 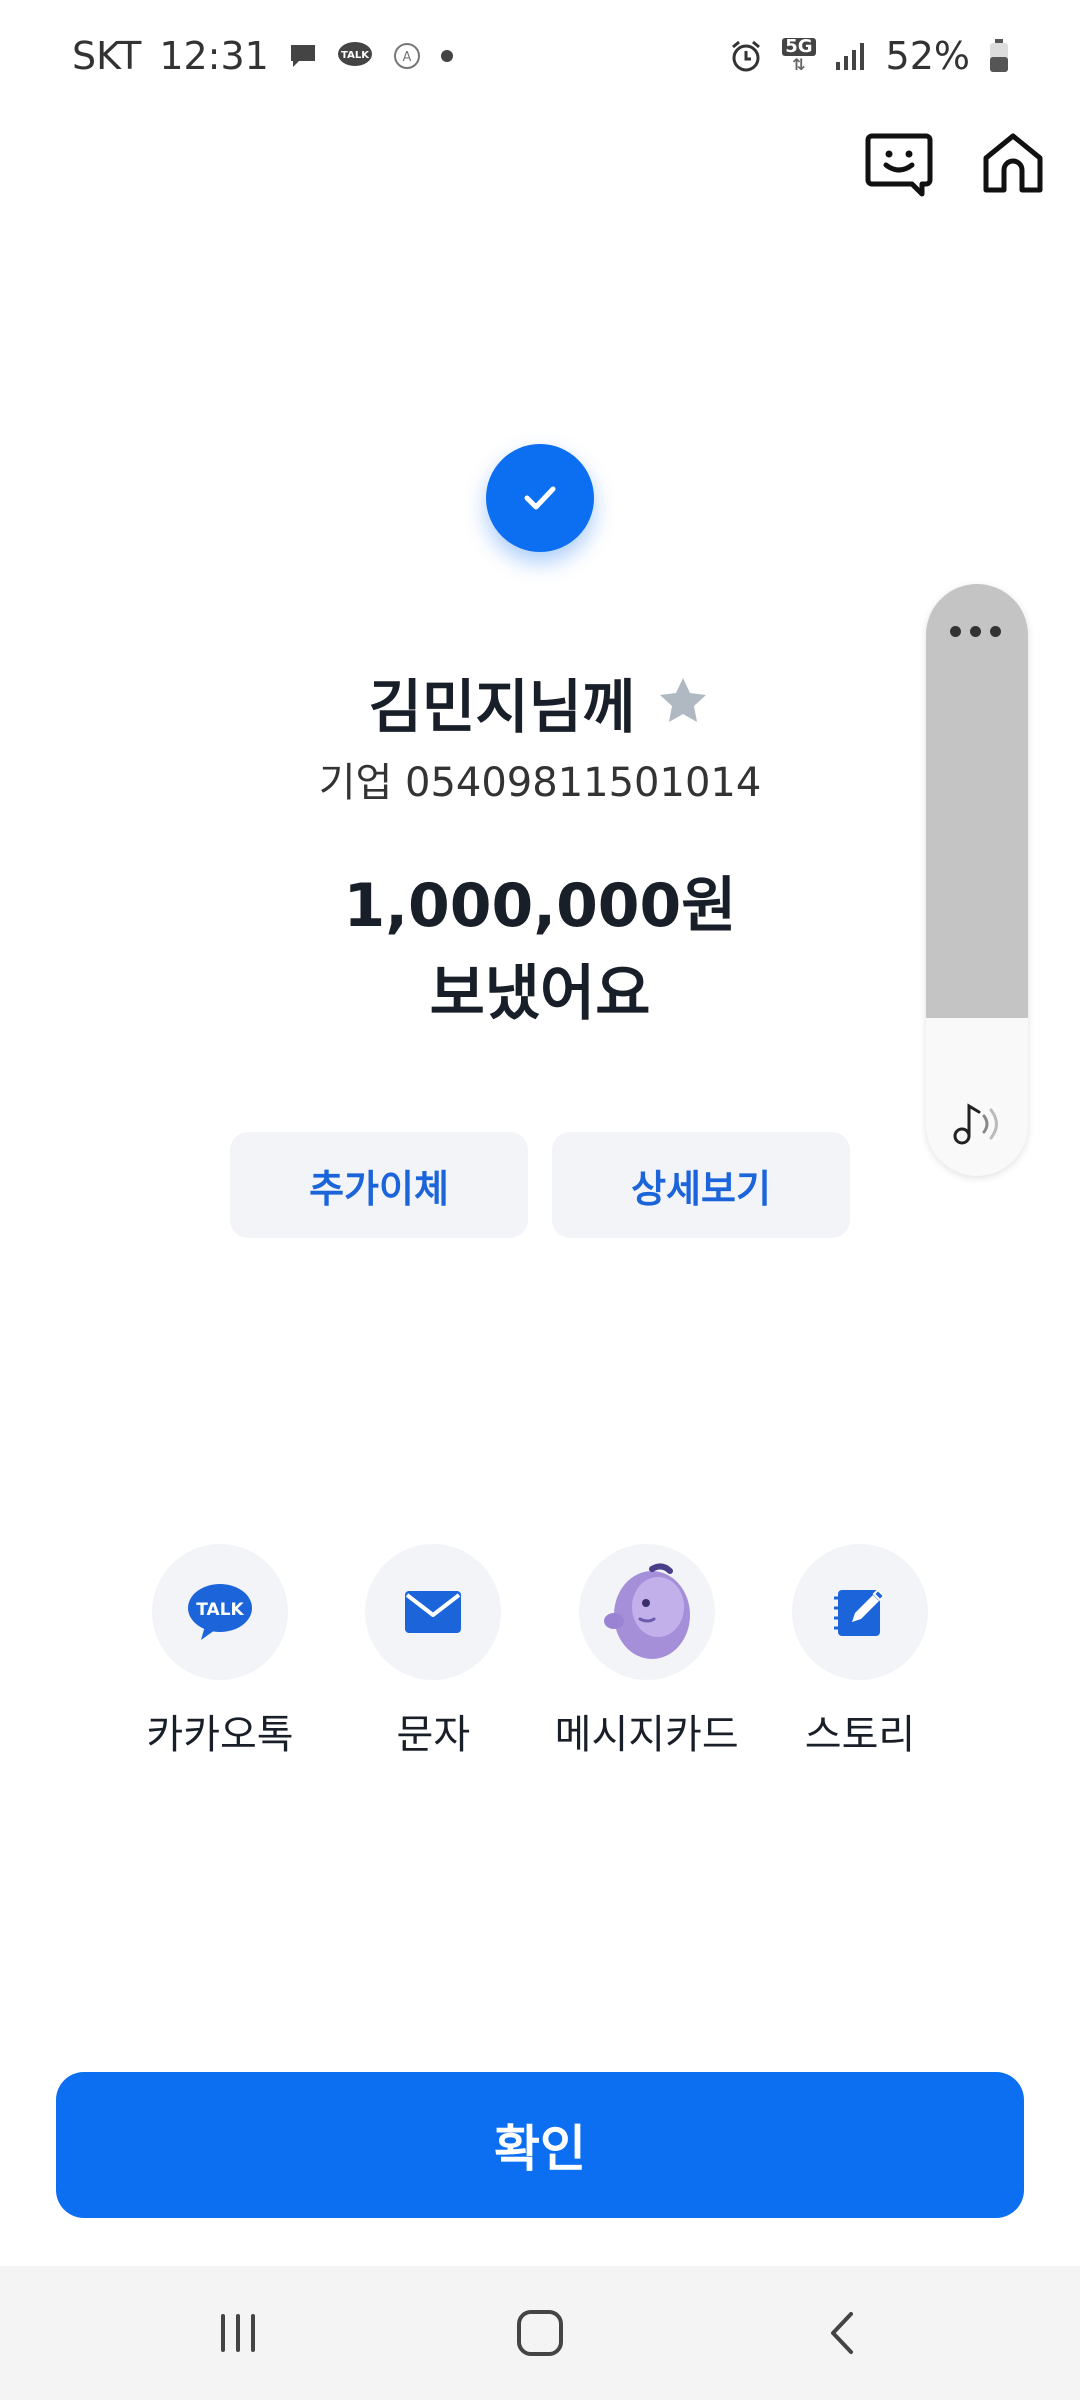 What do you see at coordinates (379, 1185) in the screenshot?
I see `additional-transfer-button: 추가이체` at bounding box center [379, 1185].